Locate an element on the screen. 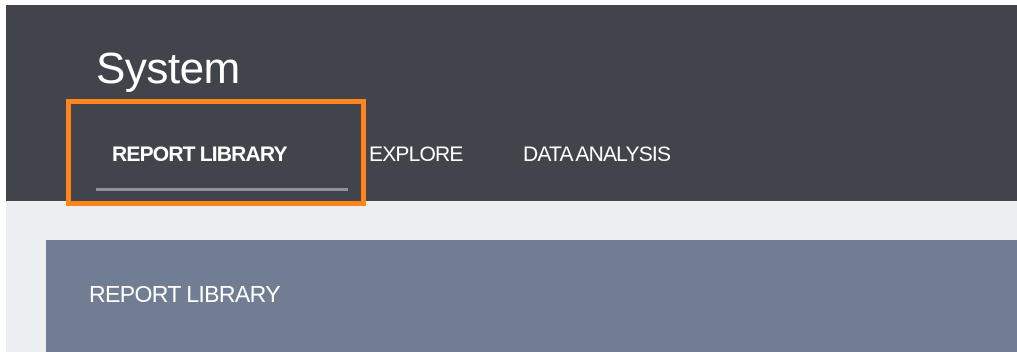  tab-data-analysis: DATA ANALYSIS is located at coordinates (597, 155).